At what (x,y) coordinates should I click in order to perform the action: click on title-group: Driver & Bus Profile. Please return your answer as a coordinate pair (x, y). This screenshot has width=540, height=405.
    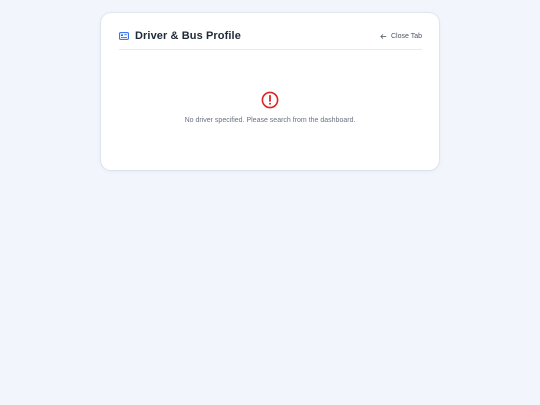
    Looking at the image, I should click on (180, 31).